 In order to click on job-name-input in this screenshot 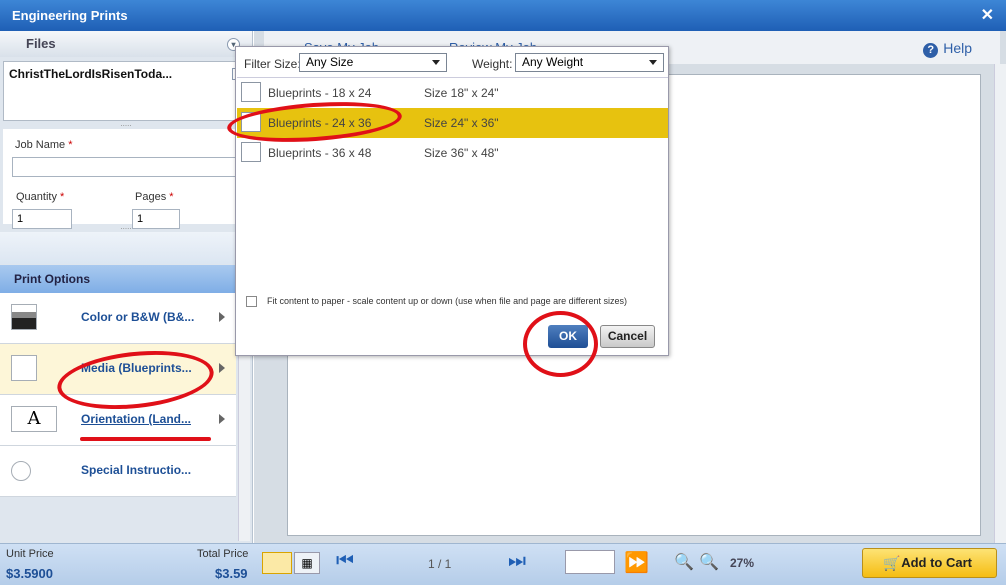, I will do `click(128, 167)`.